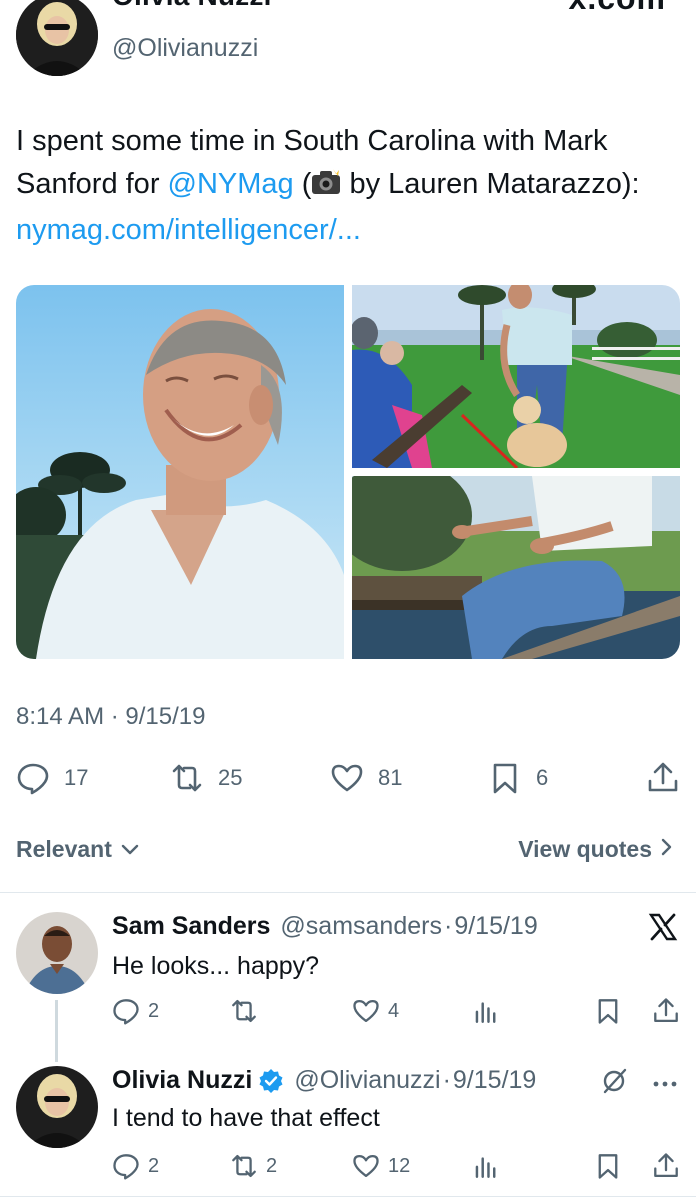  What do you see at coordinates (367, 1080) in the screenshot?
I see `reply-author-handle: @Olivianuzzi` at bounding box center [367, 1080].